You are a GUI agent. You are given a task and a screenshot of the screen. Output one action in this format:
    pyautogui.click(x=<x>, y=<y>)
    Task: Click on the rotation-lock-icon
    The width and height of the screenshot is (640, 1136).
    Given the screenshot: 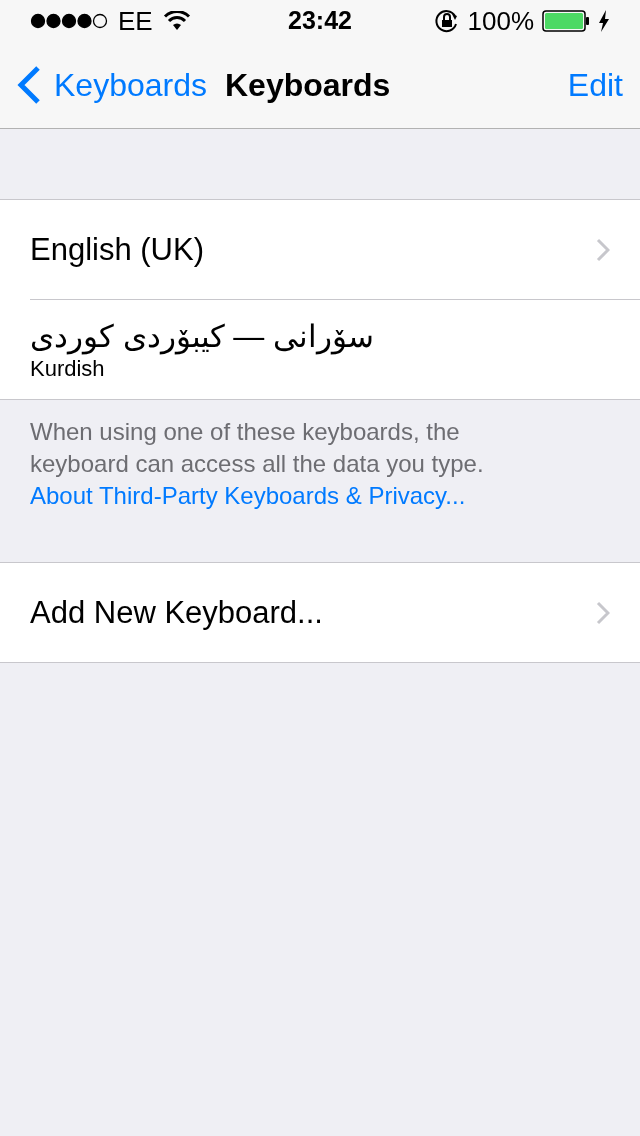 What is the action you would take?
    pyautogui.click(x=446, y=21)
    